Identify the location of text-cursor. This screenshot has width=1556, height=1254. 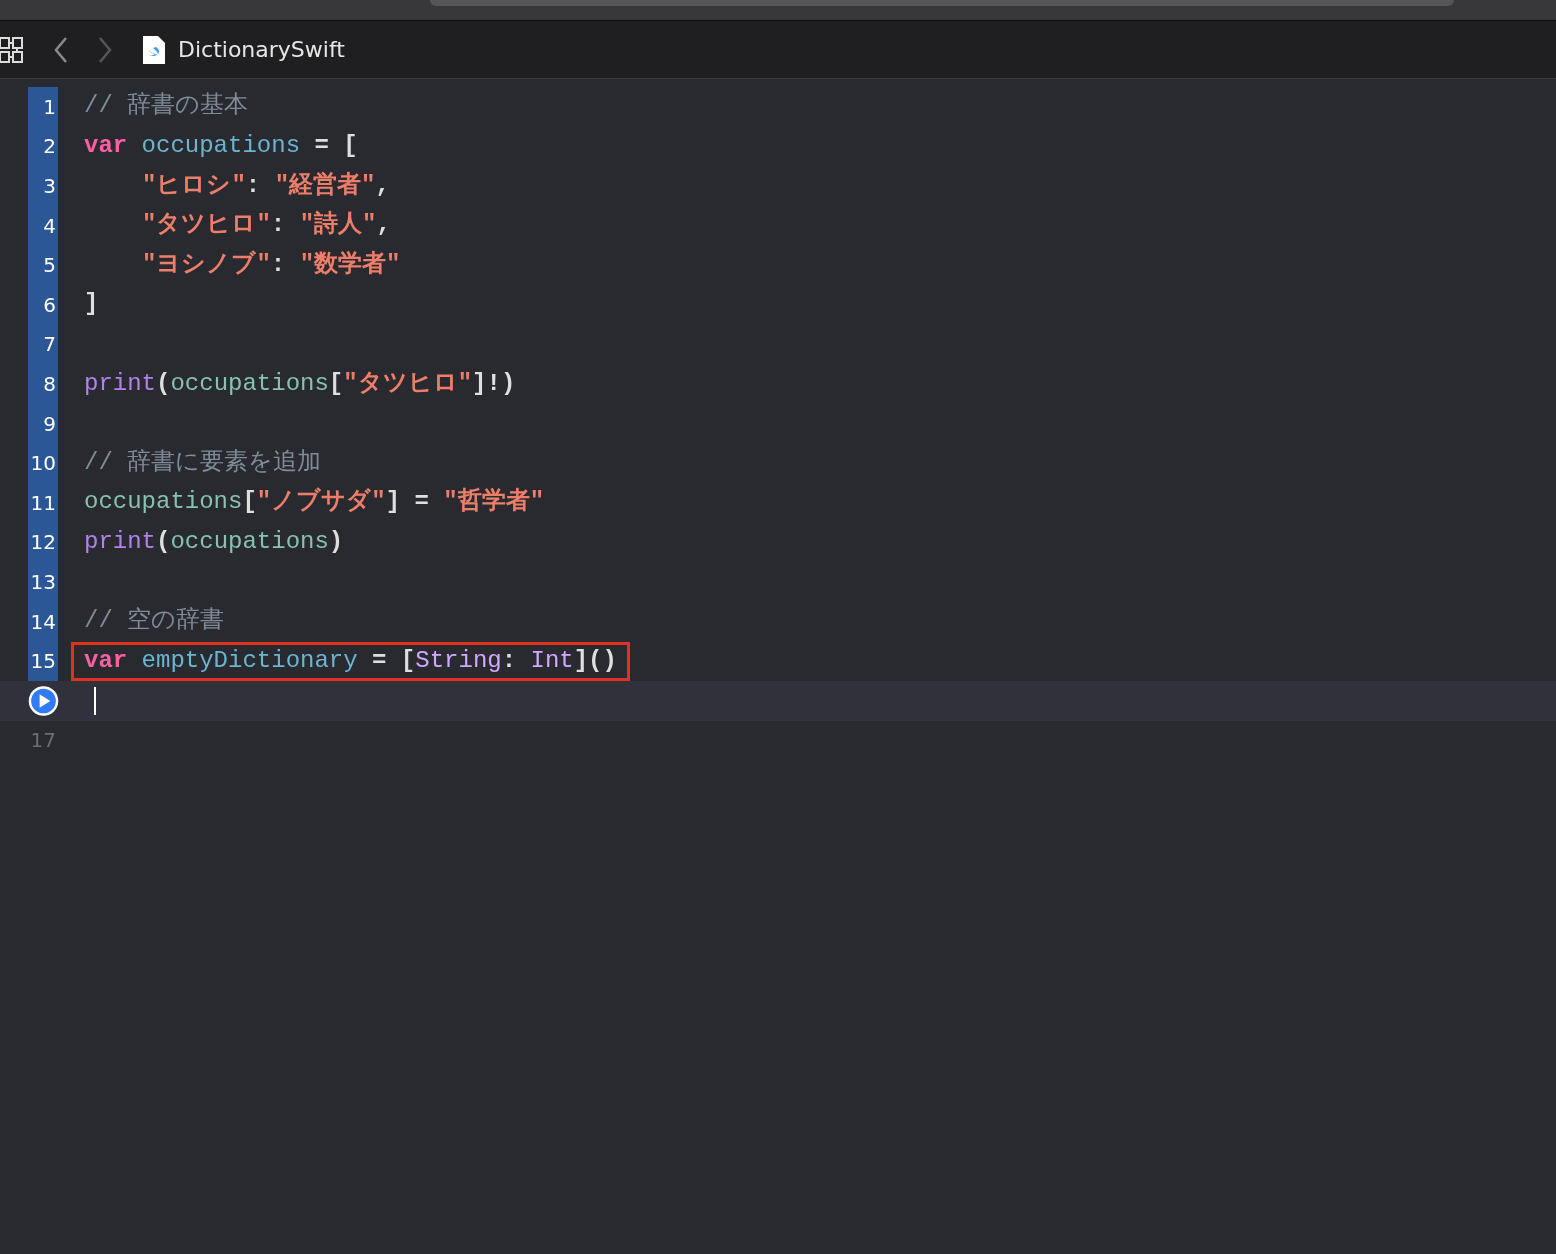
(95, 700).